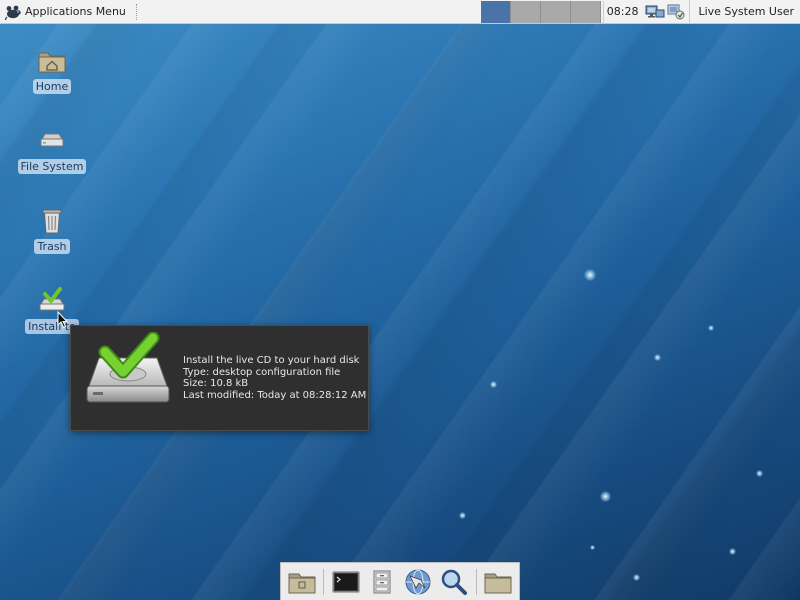 The height and width of the screenshot is (600, 800). I want to click on bottom-dock, so click(400, 581).